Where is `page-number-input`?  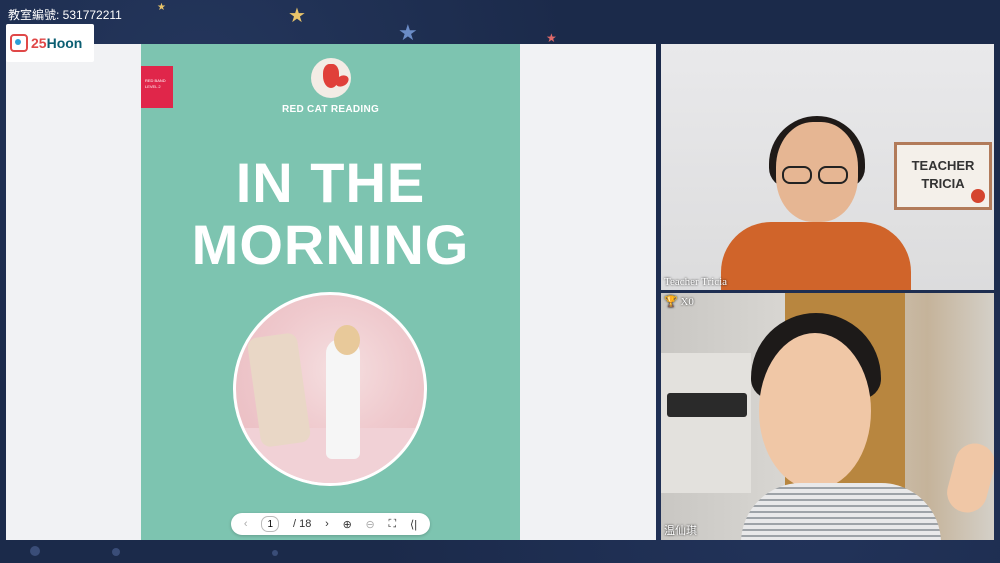
page-number-input is located at coordinates (270, 524).